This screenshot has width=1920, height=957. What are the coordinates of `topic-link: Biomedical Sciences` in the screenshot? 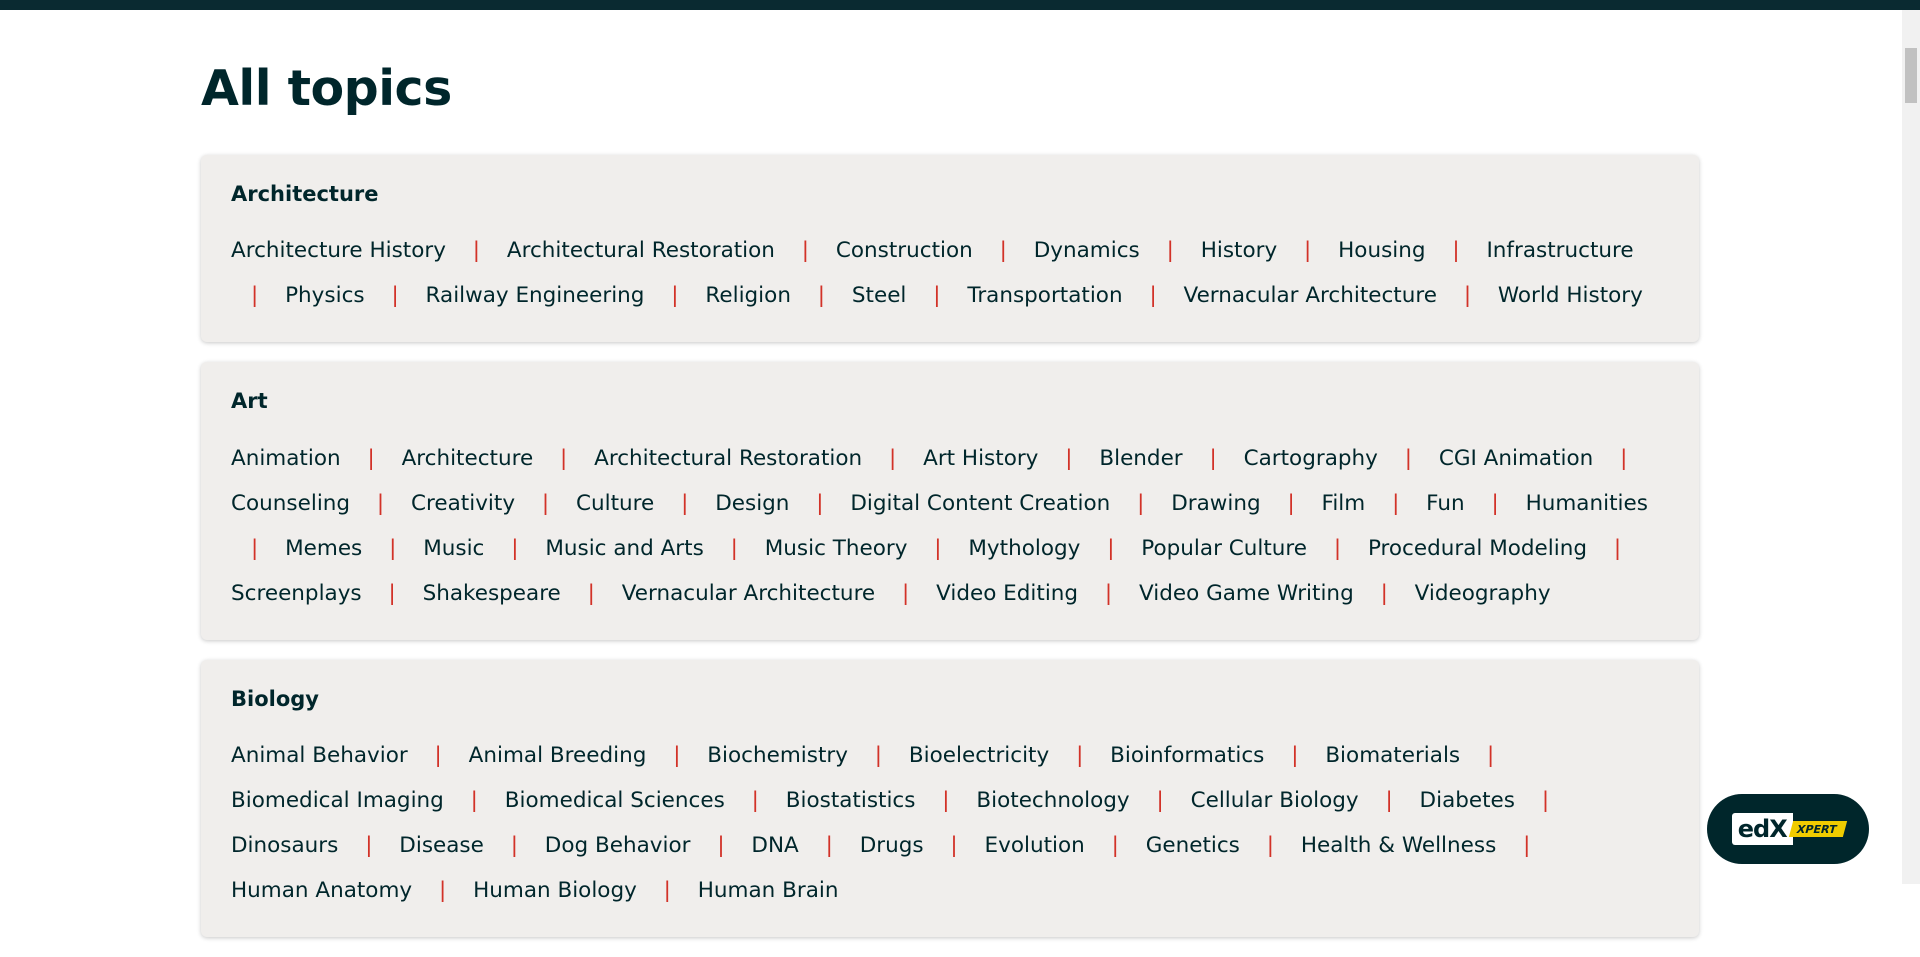 It's located at (615, 800).